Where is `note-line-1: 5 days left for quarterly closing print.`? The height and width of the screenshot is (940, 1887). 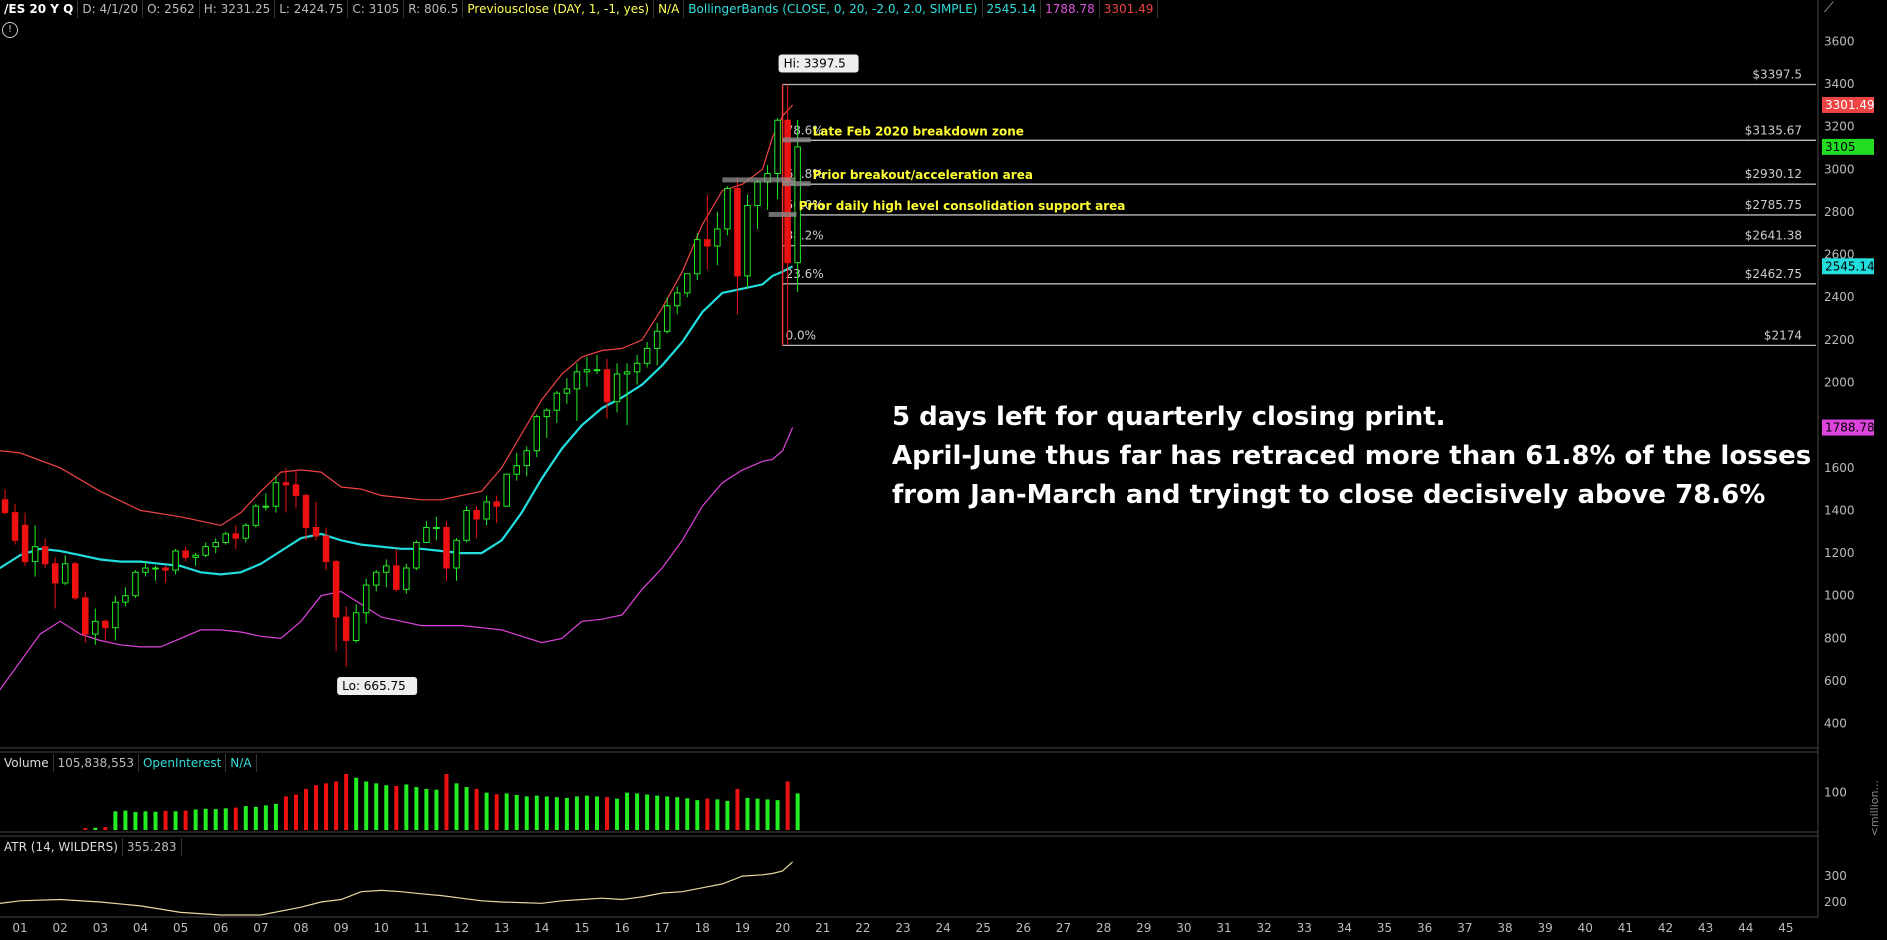
note-line-1: 5 days left for quarterly closing print. is located at coordinates (1169, 417).